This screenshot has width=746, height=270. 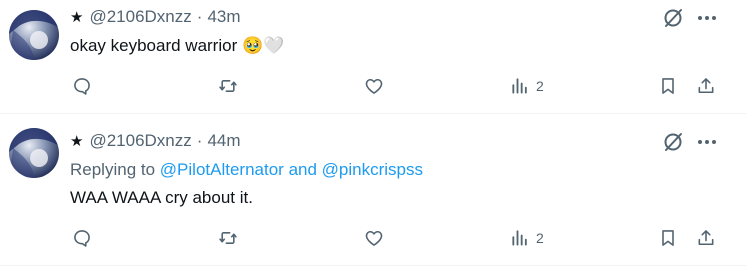 I want to click on tweet-text-body: okay keyboard warrior, so click(x=154, y=45).